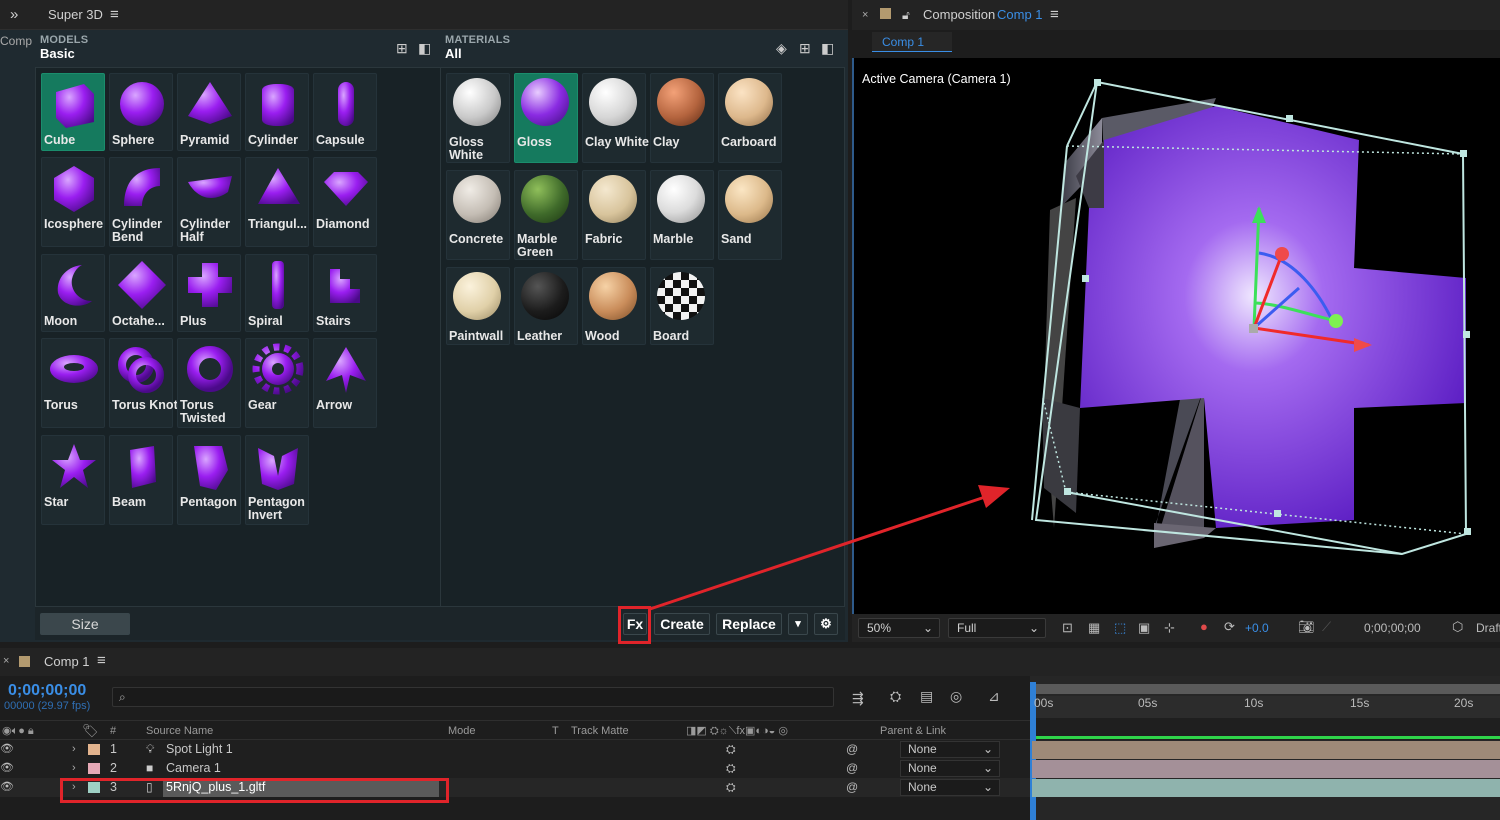 The height and width of the screenshot is (820, 1500). I want to click on options-dropdown: ▾, so click(798, 624).